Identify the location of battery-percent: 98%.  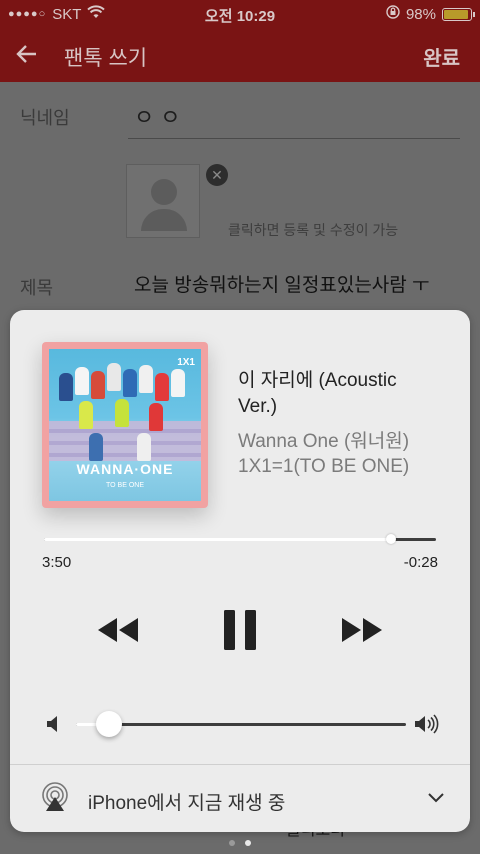
(420, 14).